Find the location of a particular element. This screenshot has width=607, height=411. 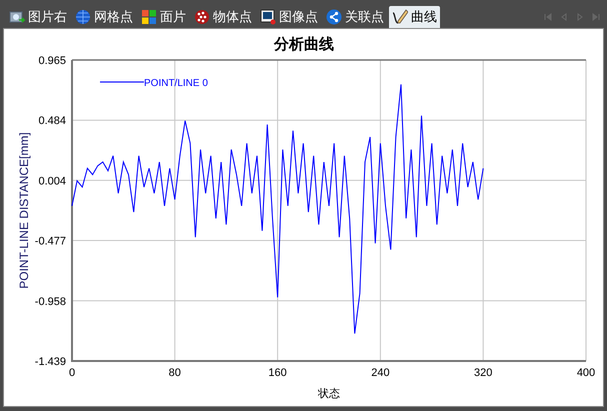

previous-icon is located at coordinates (564, 17).